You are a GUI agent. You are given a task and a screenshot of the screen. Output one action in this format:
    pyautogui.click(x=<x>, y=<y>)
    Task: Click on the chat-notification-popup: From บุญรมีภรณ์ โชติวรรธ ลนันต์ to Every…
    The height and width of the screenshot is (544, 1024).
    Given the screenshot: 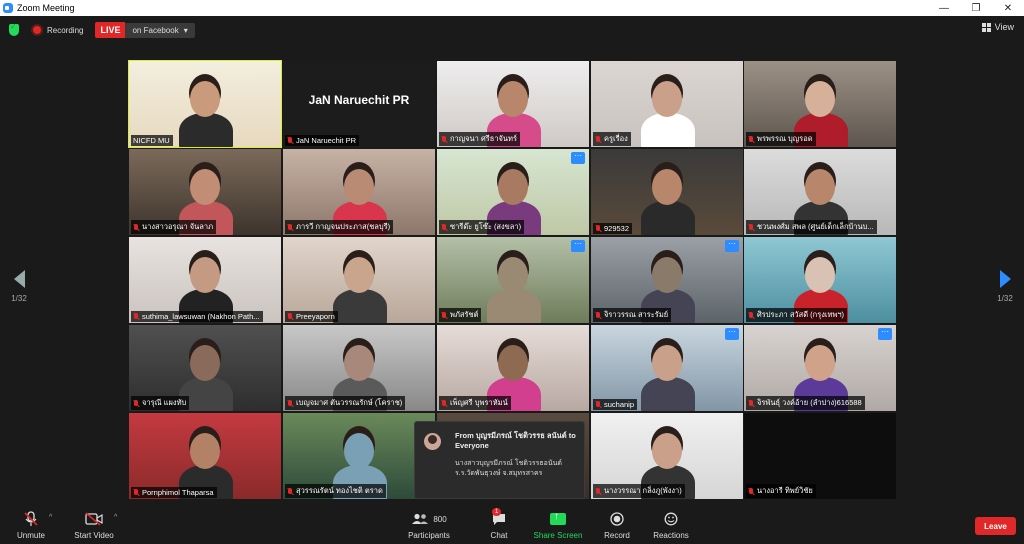 What is the action you would take?
    pyautogui.click(x=499, y=460)
    